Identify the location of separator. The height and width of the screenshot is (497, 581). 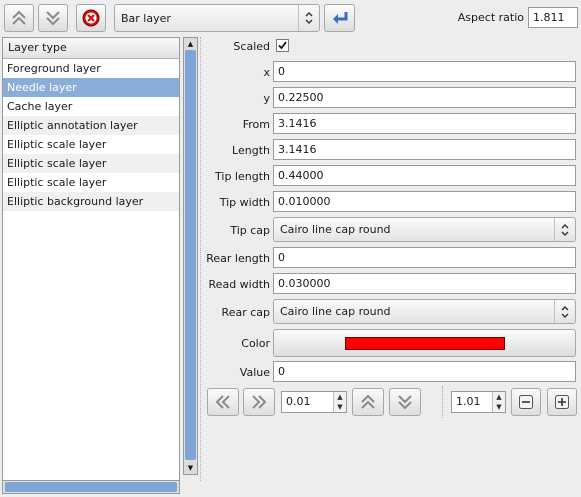
(442, 402).